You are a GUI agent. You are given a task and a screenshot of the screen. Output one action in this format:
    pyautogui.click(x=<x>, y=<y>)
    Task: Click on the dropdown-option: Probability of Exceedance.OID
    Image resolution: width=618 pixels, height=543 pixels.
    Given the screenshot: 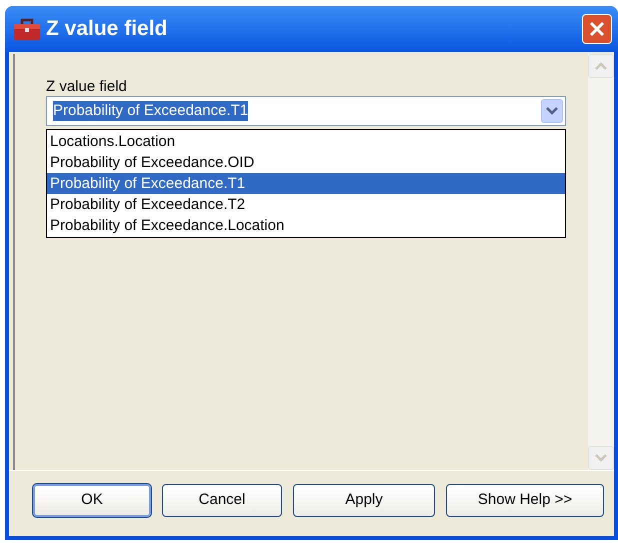 What is the action you would take?
    pyautogui.click(x=306, y=162)
    